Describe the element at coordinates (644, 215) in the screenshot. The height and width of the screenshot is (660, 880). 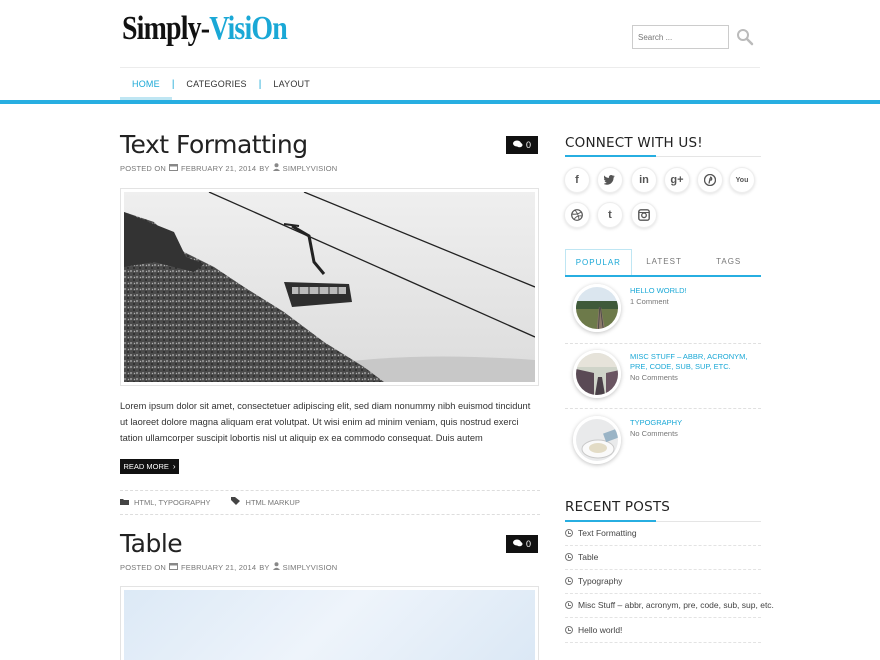
I see `instagram-icon` at that location.